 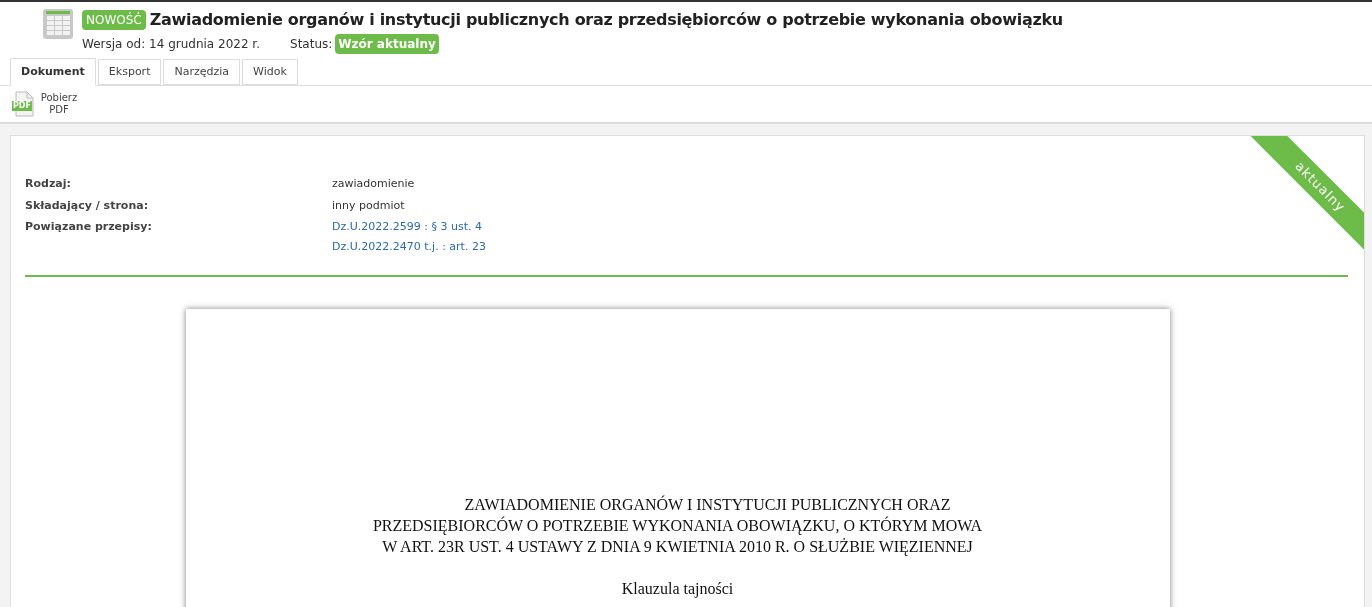 What do you see at coordinates (87, 205) in the screenshot?
I see `detail-label: Składający / strona:` at bounding box center [87, 205].